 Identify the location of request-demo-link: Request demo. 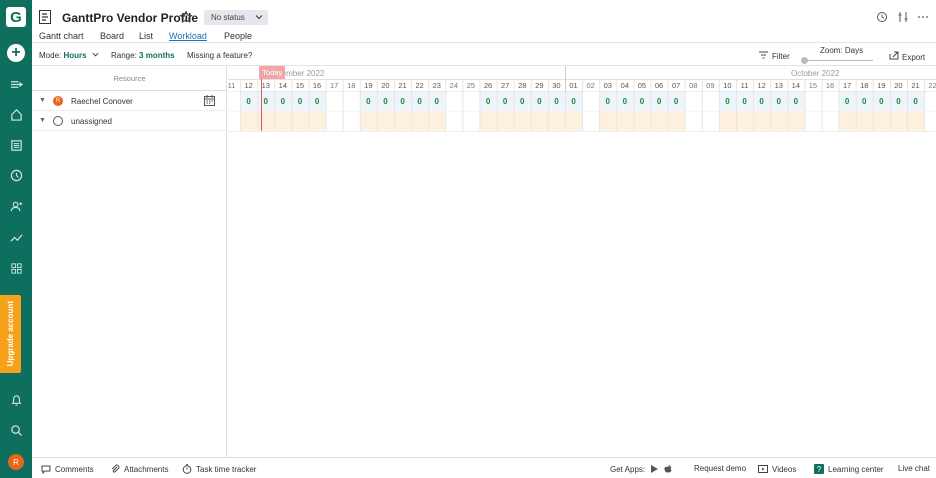
(720, 468).